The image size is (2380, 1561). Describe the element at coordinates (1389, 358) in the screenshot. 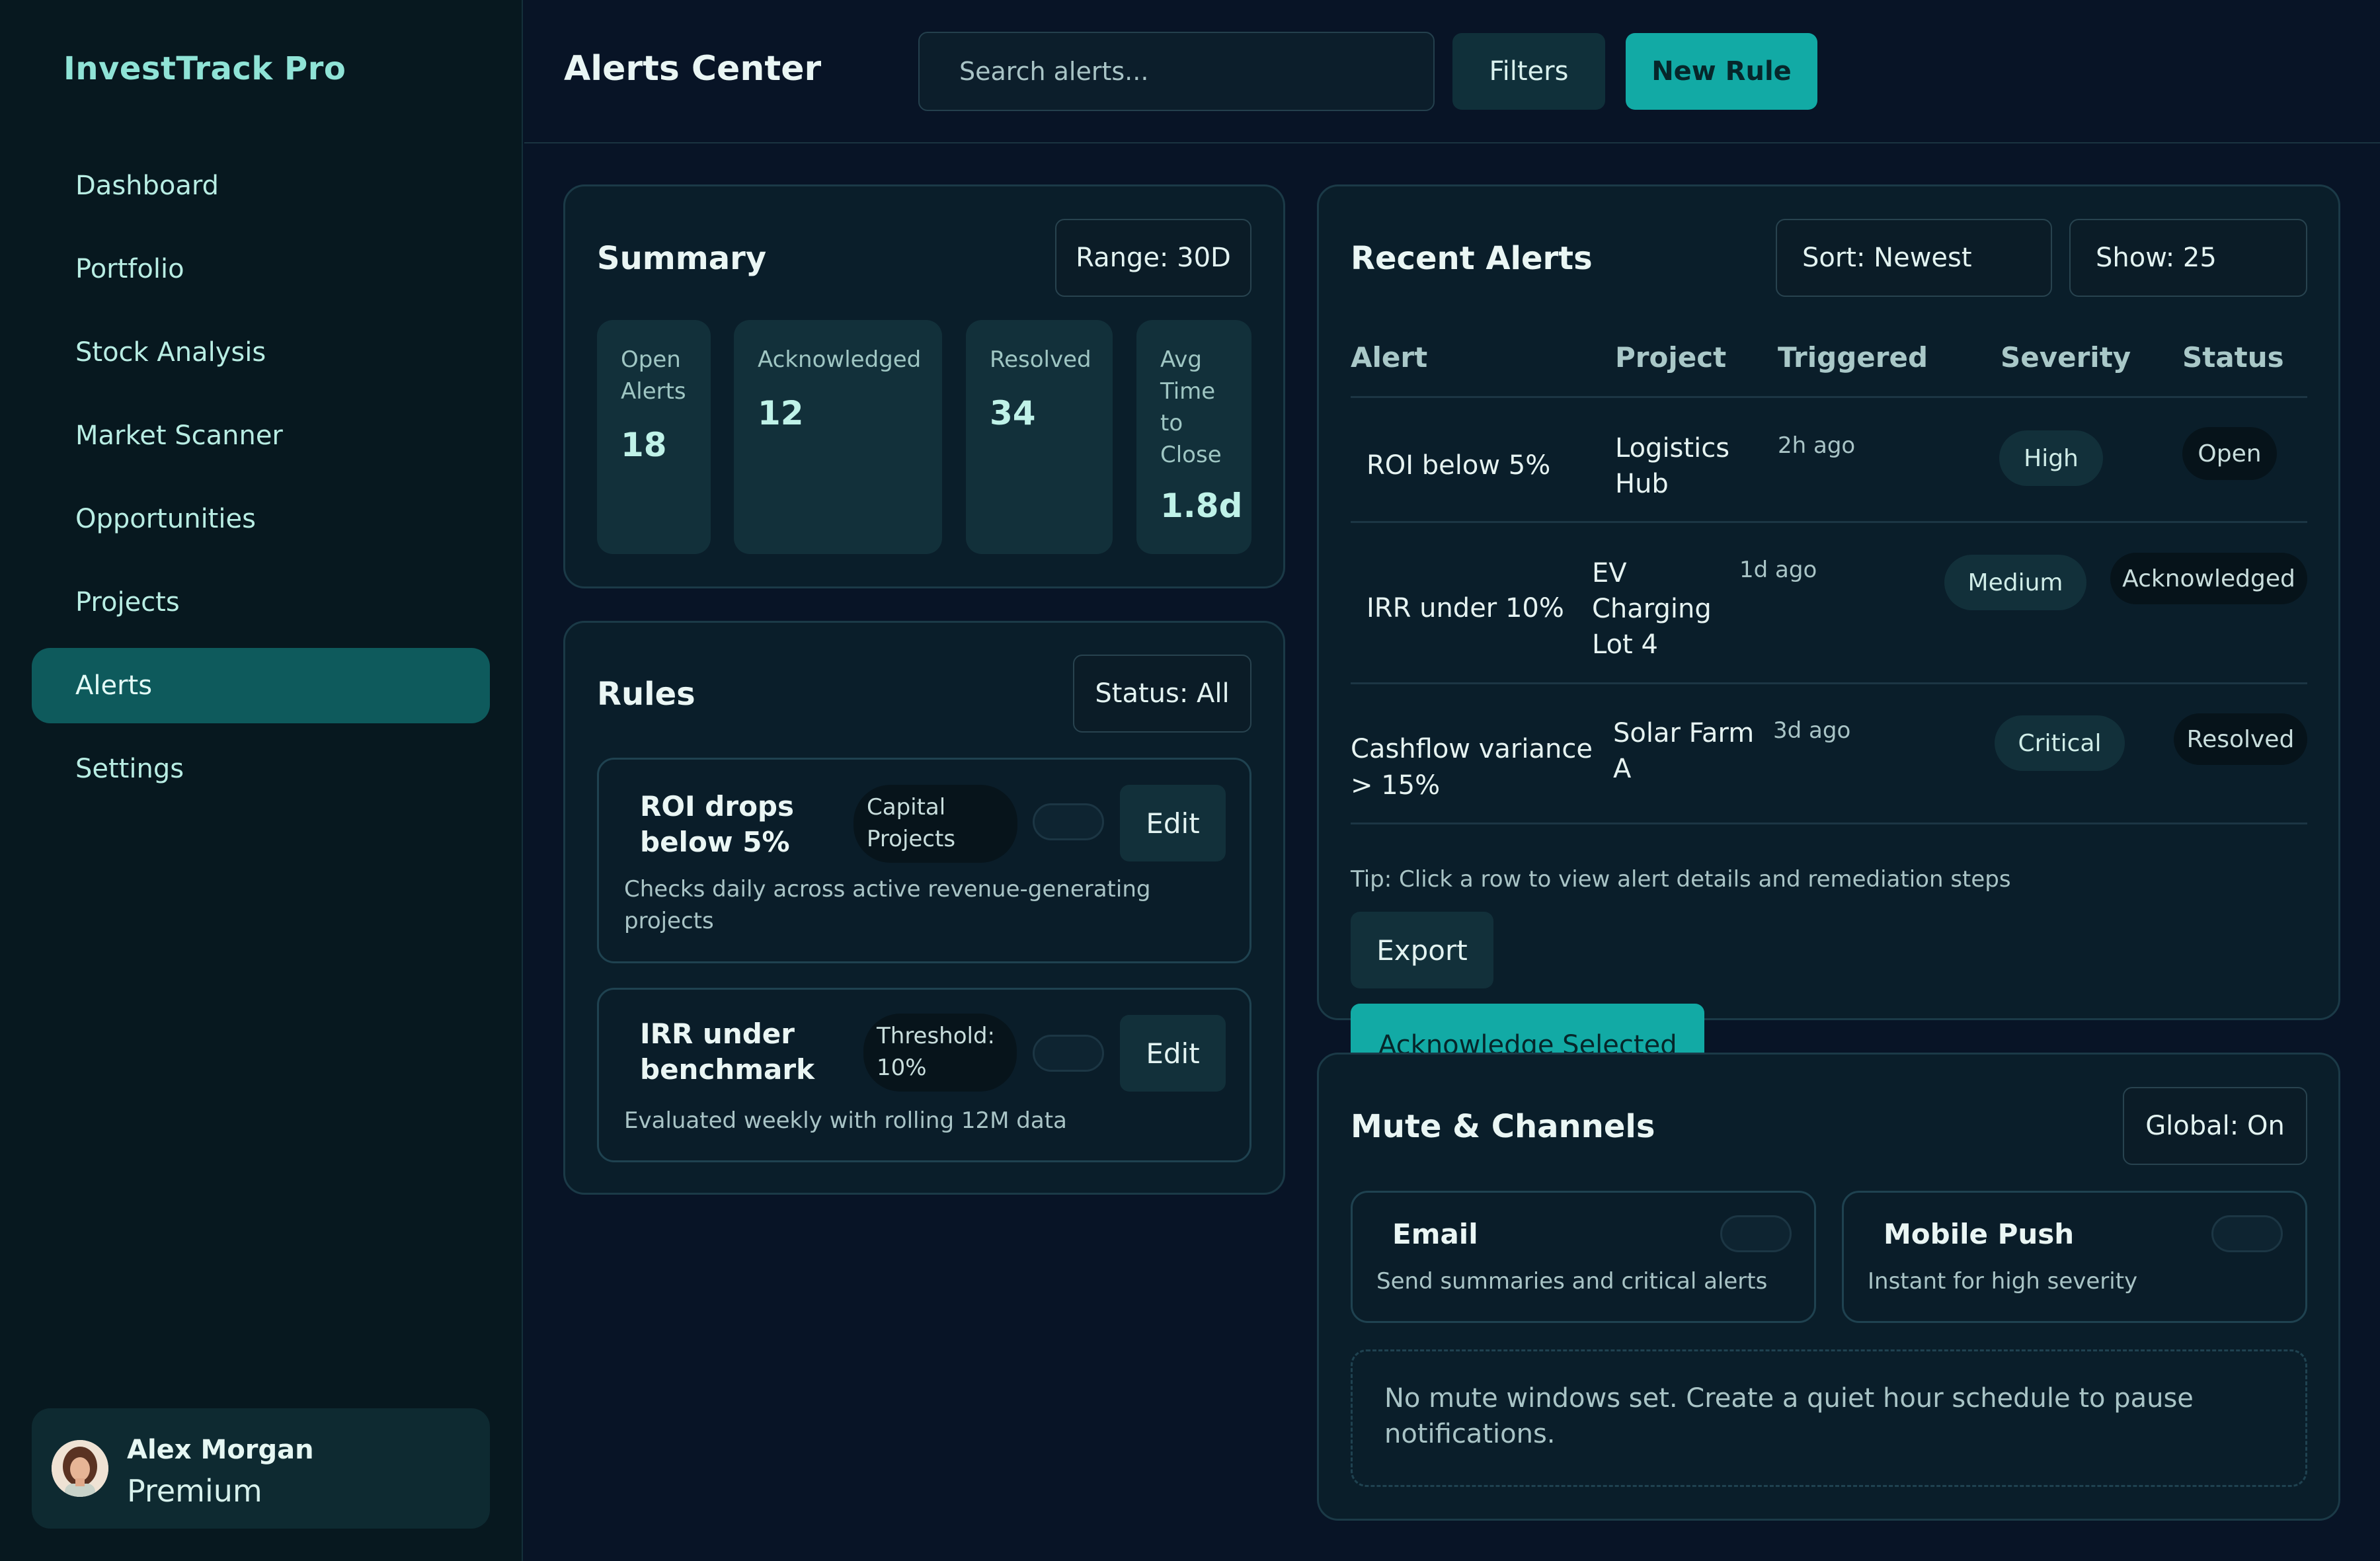

I see `column-header-alert: Alert` at that location.